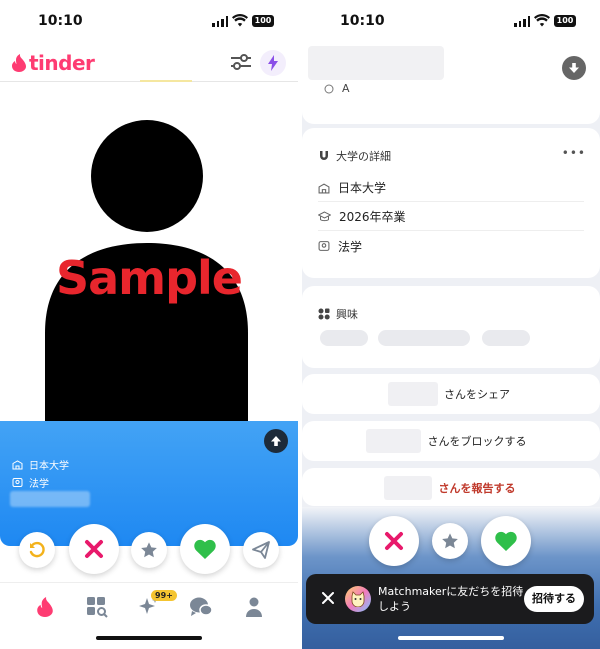 Image resolution: width=600 pixels, height=649 pixels. I want to click on graduation-row: 2026年卒業, so click(451, 217).